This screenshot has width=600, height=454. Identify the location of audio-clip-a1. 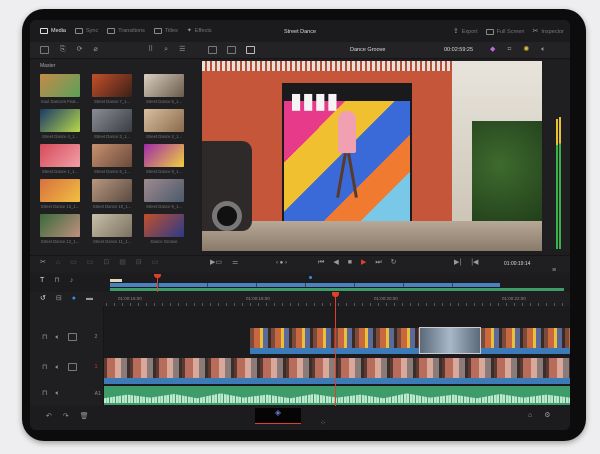
(337, 395).